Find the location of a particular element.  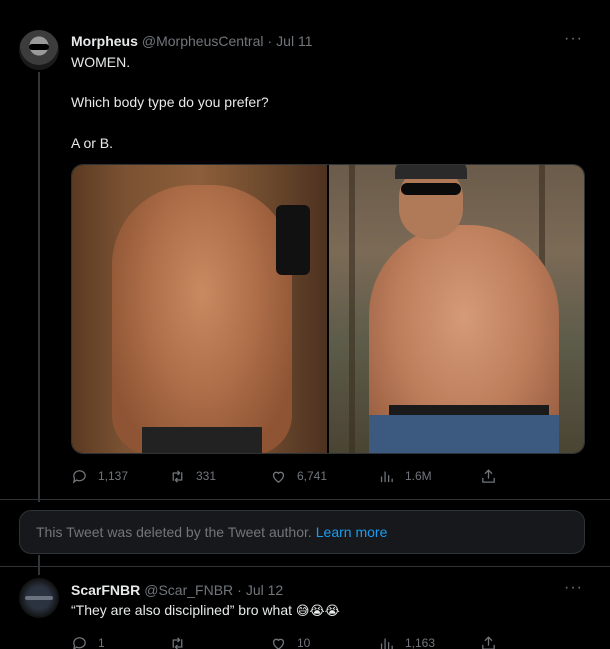

retweet-count: 331 is located at coordinates (206, 476).